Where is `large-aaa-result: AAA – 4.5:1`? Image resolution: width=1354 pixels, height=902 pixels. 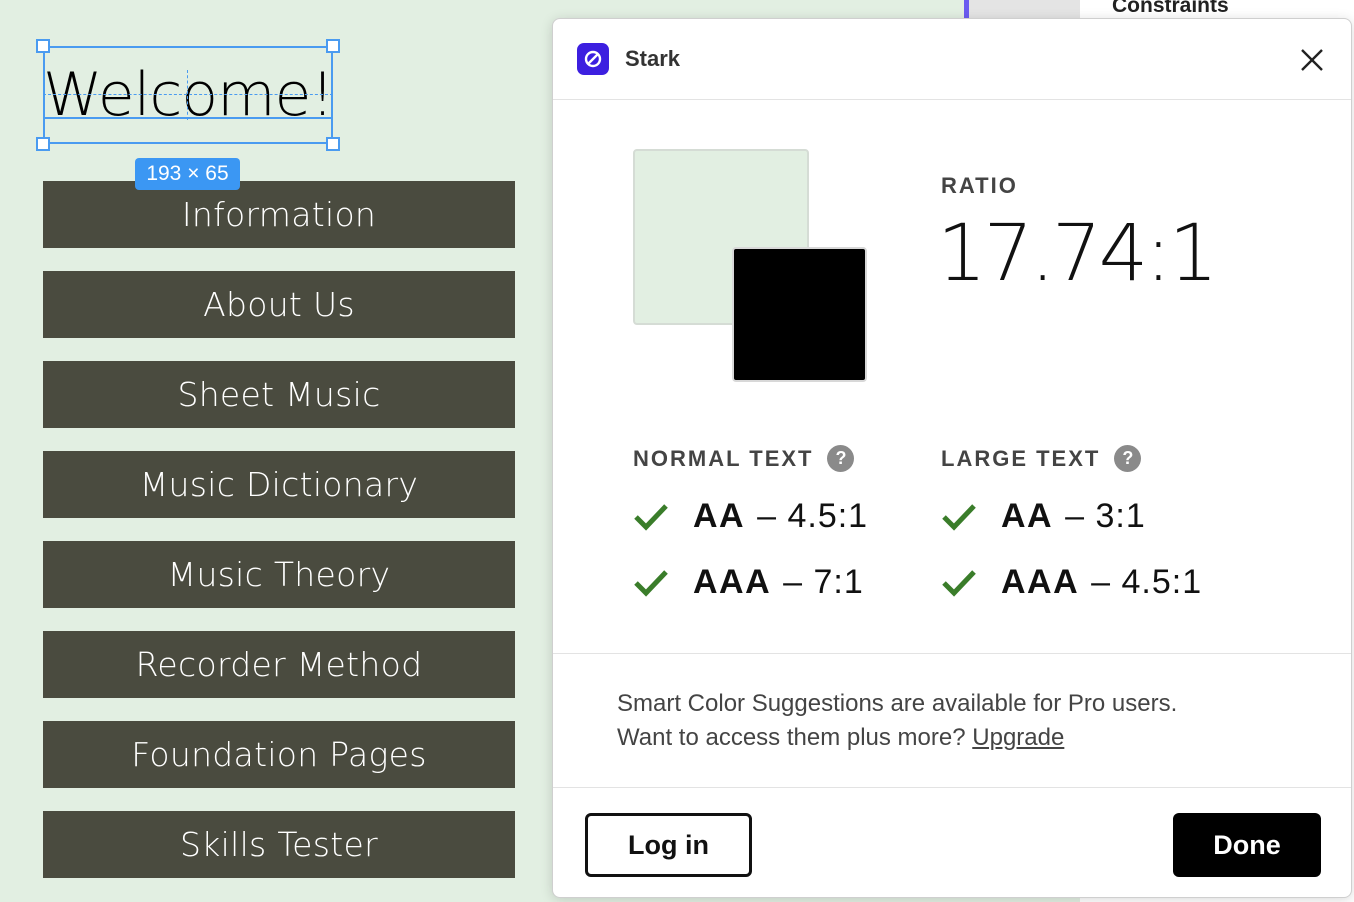
large-aaa-result: AAA – 4.5:1 is located at coordinates (1071, 582).